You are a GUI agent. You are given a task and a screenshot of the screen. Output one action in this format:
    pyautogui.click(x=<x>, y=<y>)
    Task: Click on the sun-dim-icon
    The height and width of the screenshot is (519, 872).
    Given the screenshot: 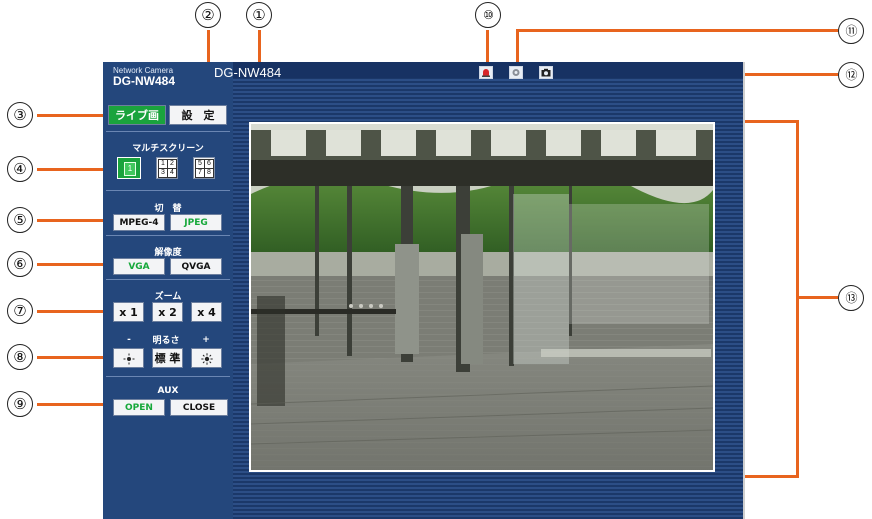 What is the action you would take?
    pyautogui.click(x=128, y=359)
    